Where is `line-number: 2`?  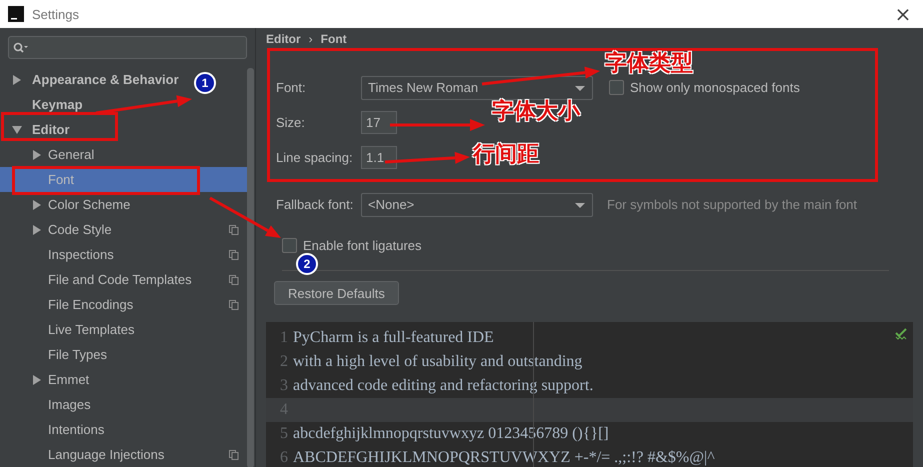
line-number: 2 is located at coordinates (284, 362).